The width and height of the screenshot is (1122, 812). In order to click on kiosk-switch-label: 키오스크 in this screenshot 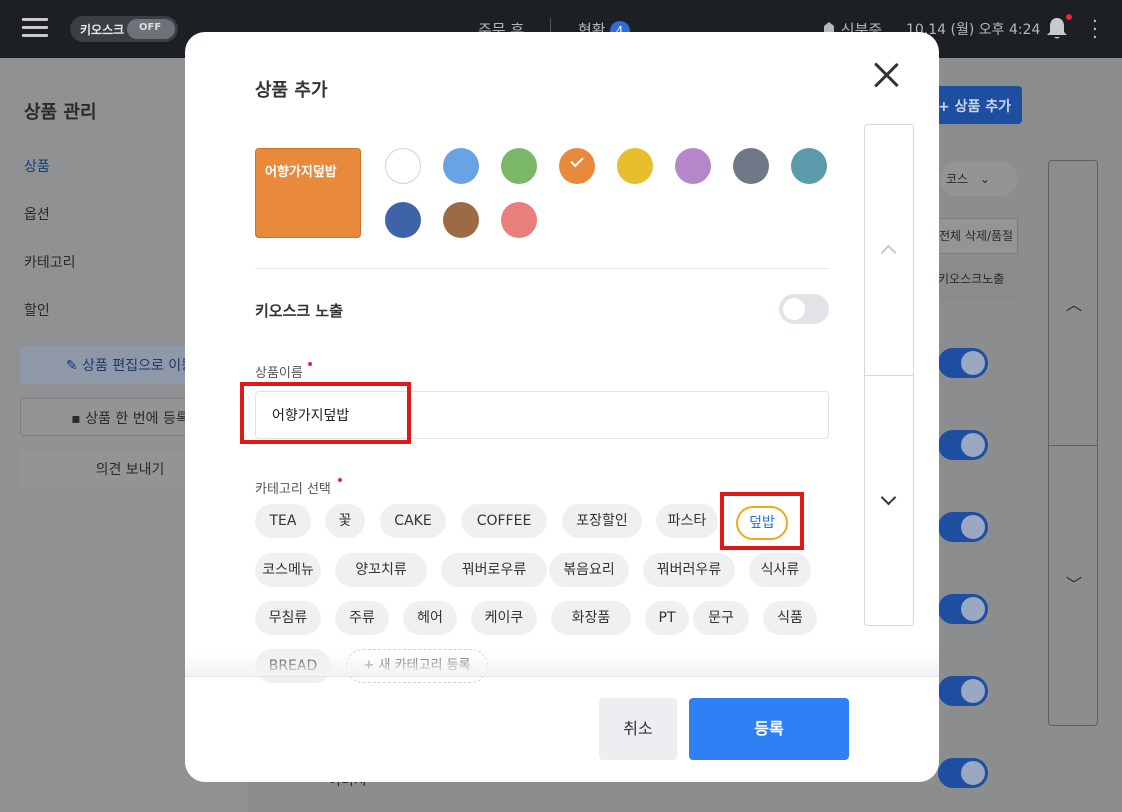, I will do `click(102, 30)`.